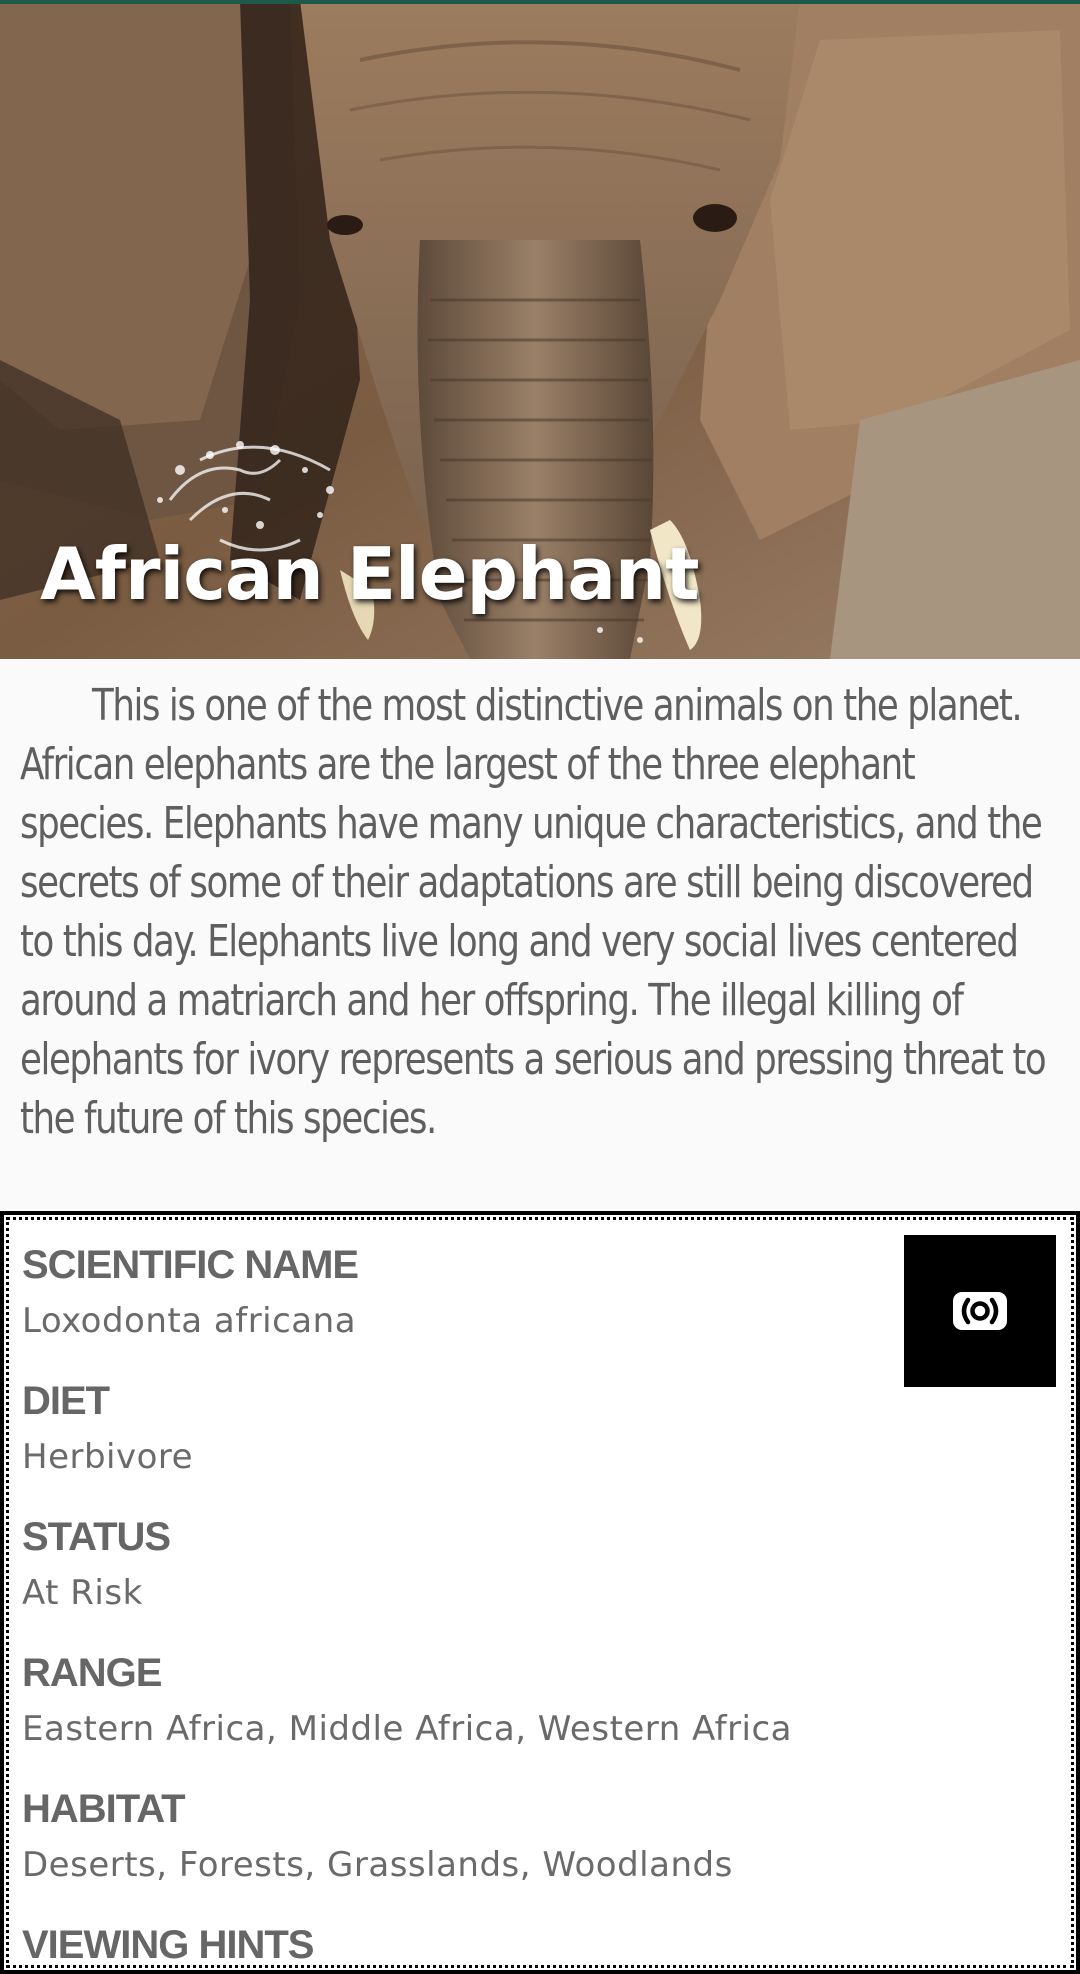  I want to click on fact-diet: DIET Herbivore, so click(107, 1428).